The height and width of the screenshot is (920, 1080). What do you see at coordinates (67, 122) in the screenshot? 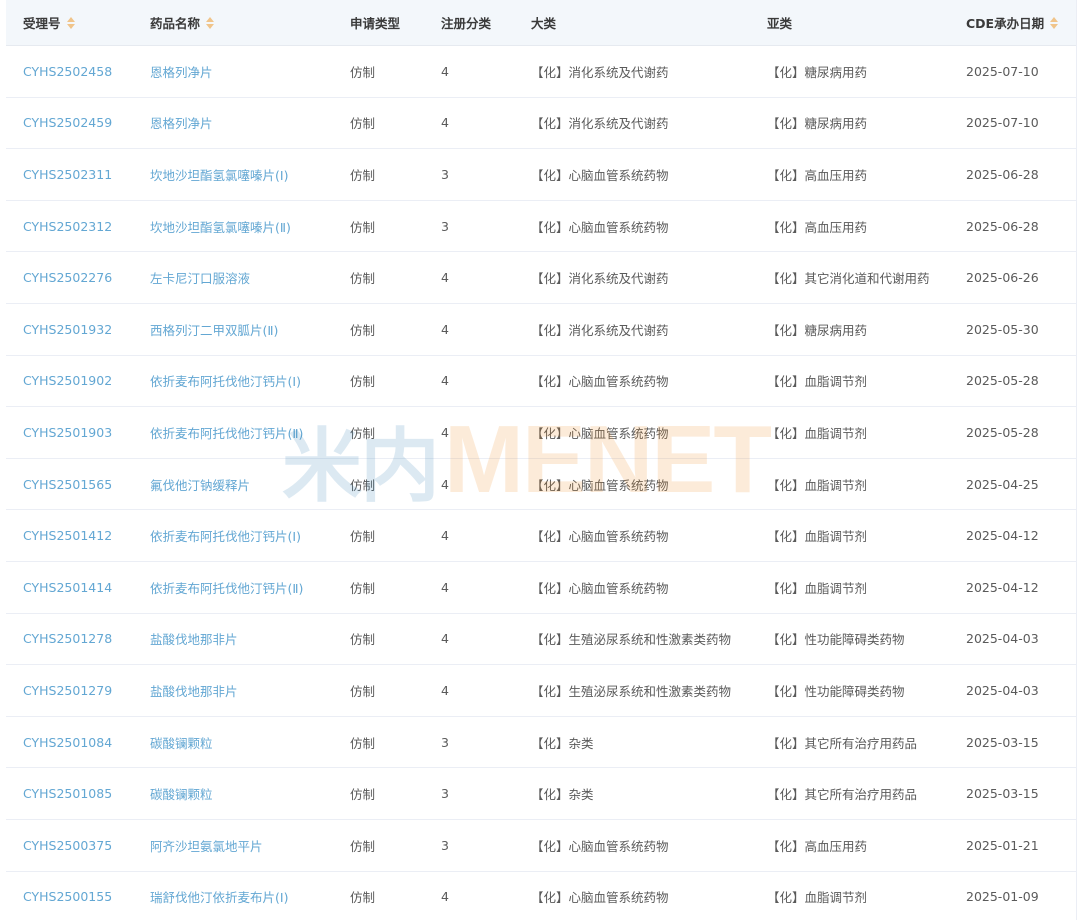
I see `accept-no-link: CYHS2502459` at bounding box center [67, 122].